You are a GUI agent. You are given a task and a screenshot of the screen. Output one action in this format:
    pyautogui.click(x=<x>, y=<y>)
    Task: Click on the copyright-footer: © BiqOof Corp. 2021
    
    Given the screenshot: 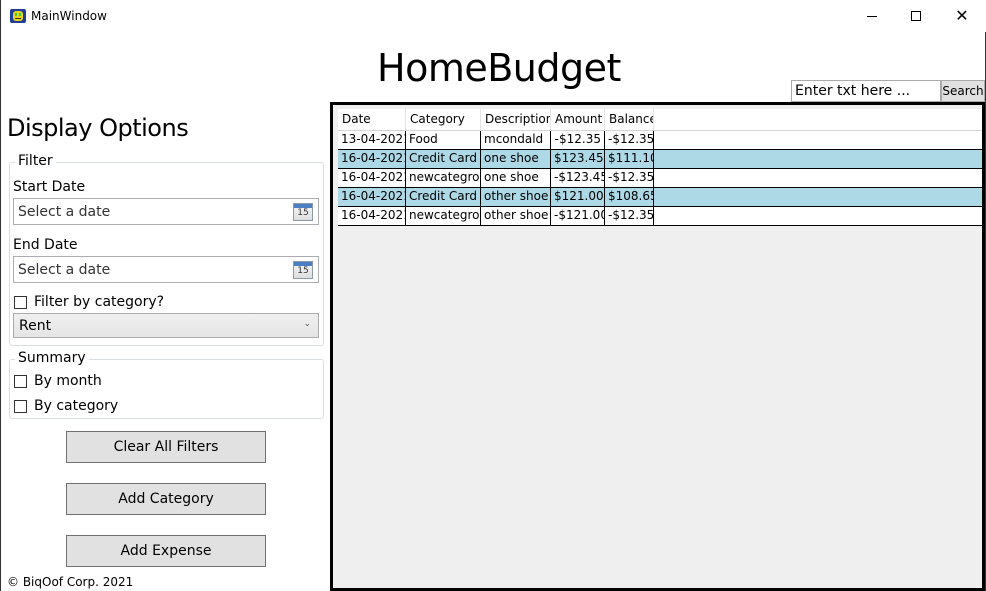 What is the action you would take?
    pyautogui.click(x=70, y=582)
    